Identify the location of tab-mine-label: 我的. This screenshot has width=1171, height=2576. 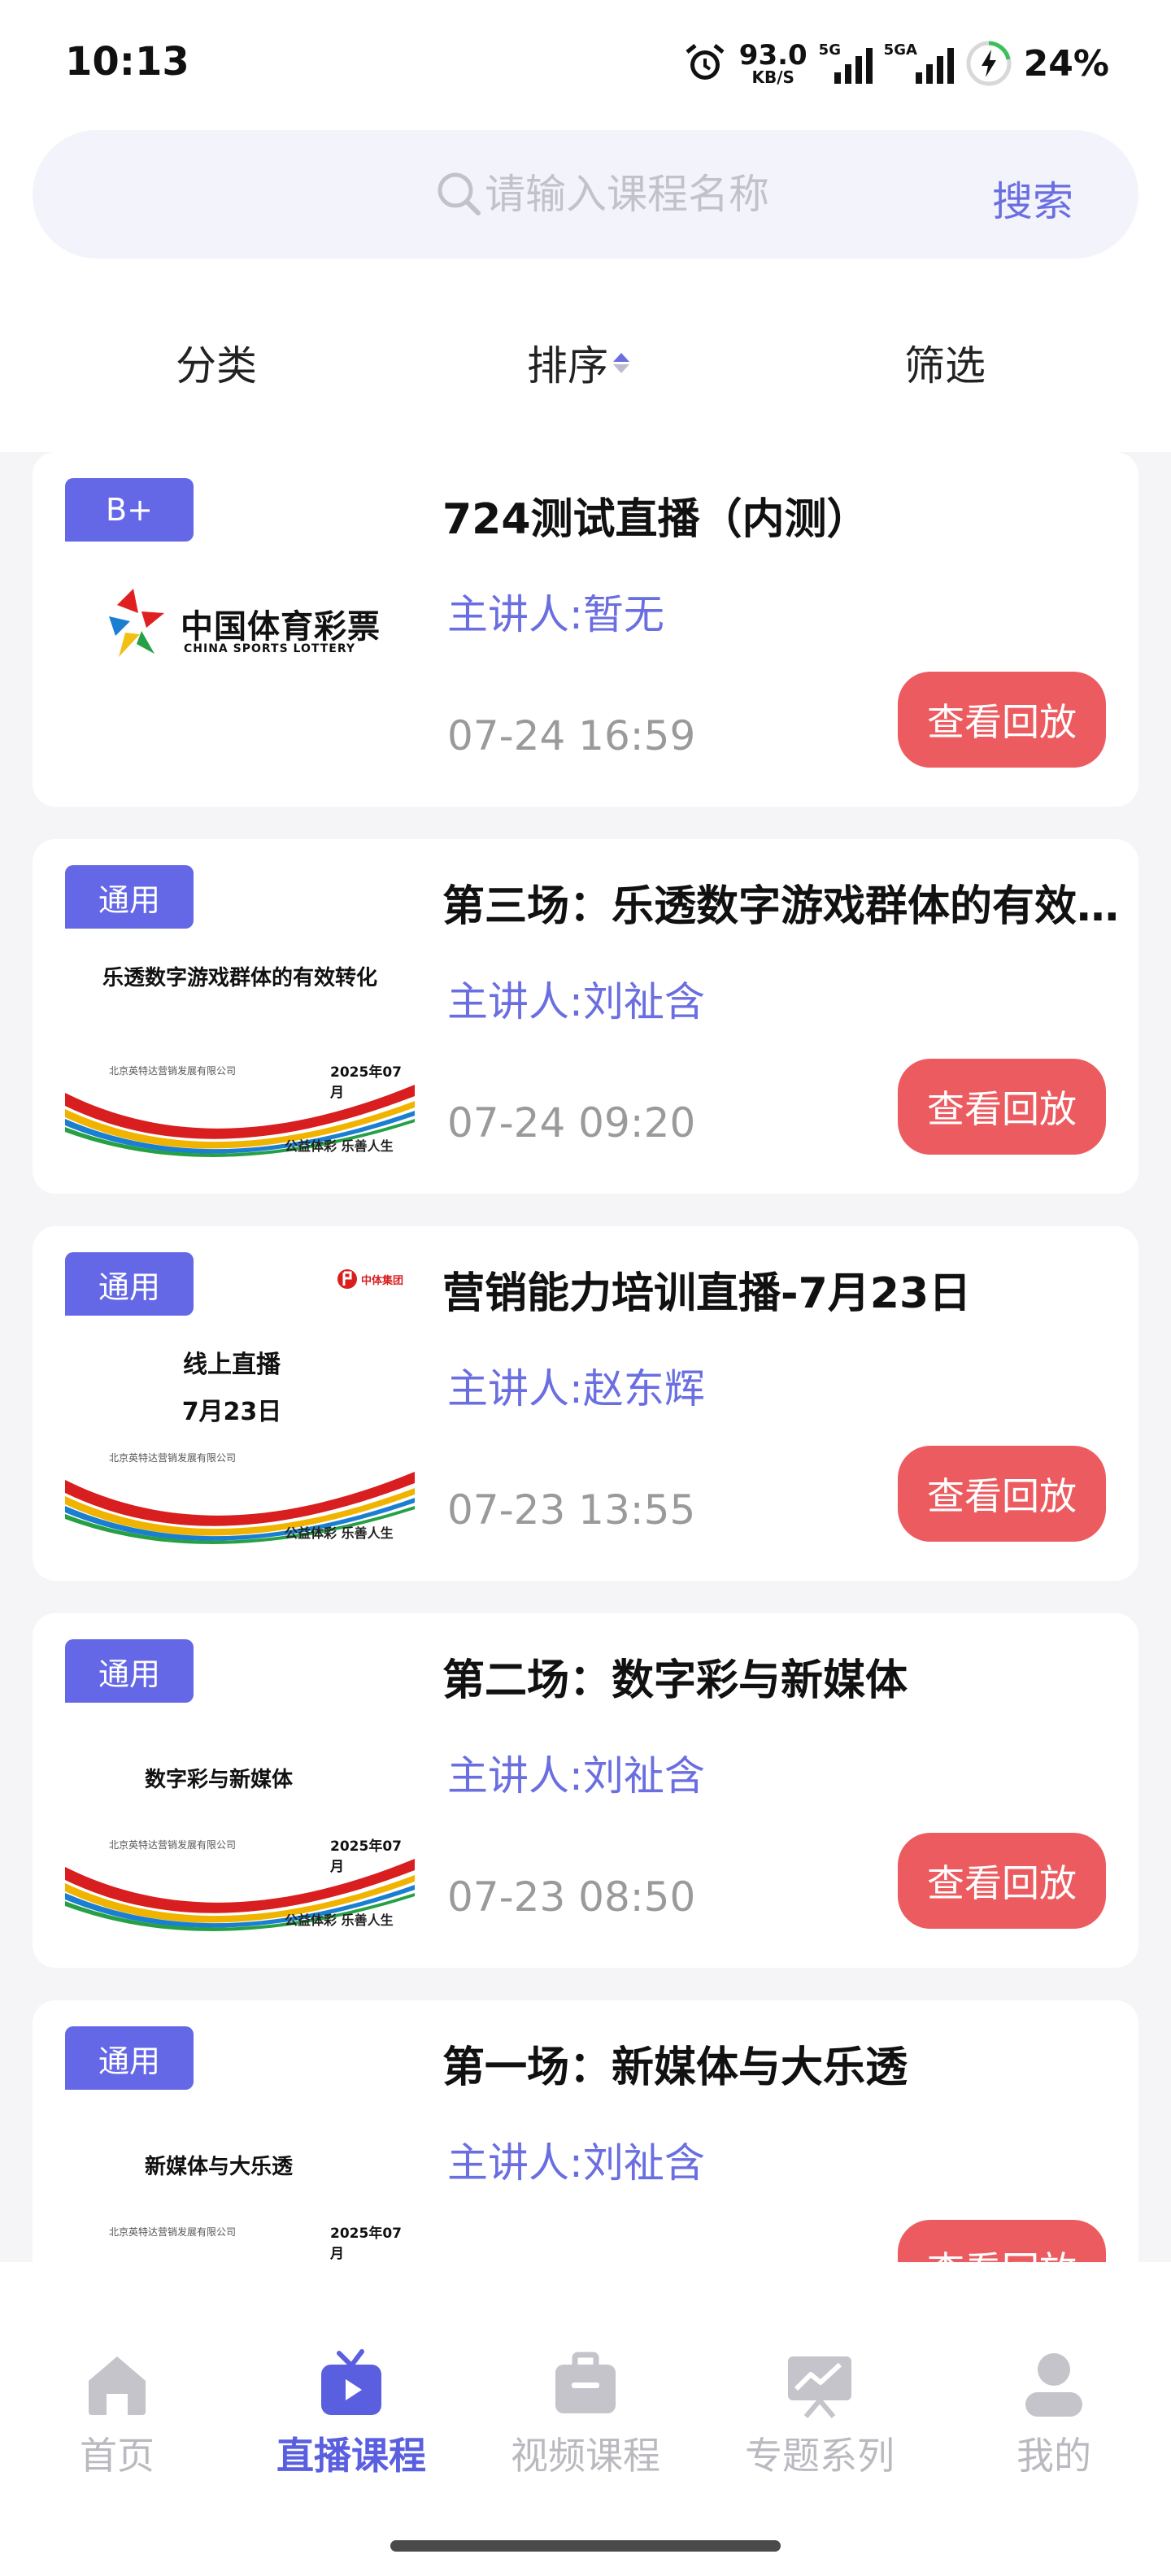
(1053, 2456).